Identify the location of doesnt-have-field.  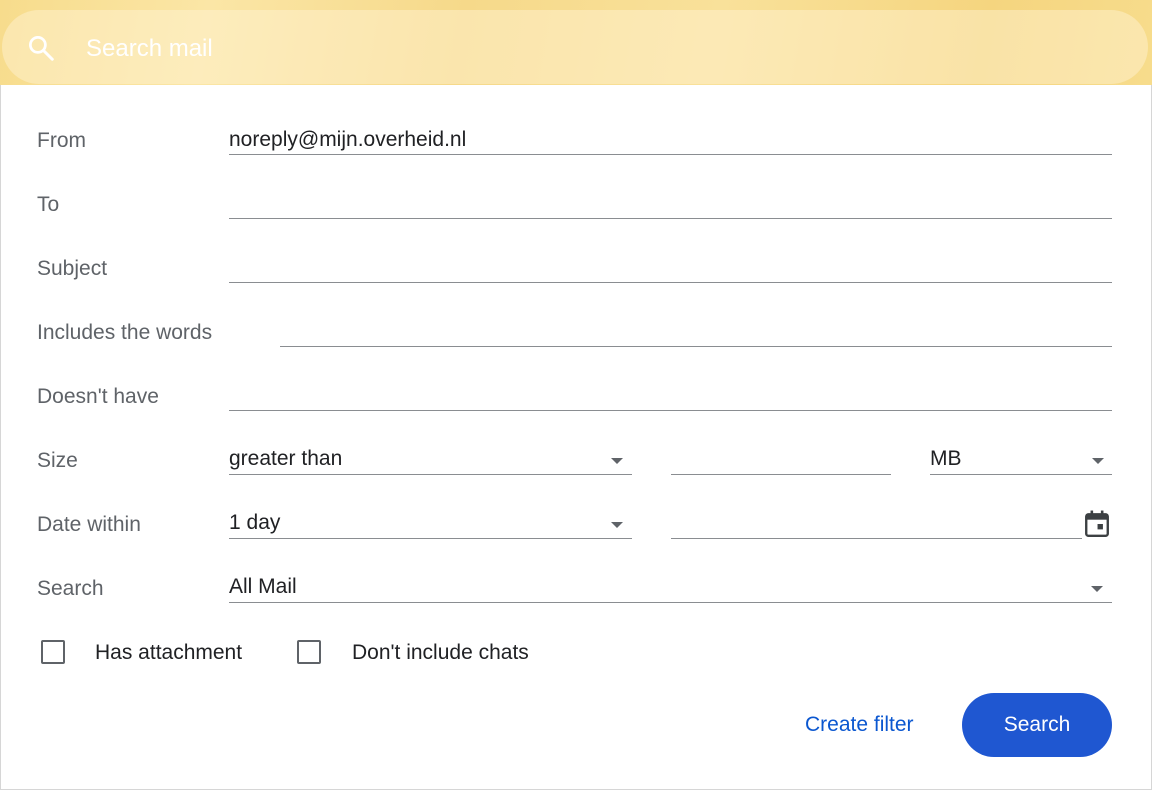
(670, 396).